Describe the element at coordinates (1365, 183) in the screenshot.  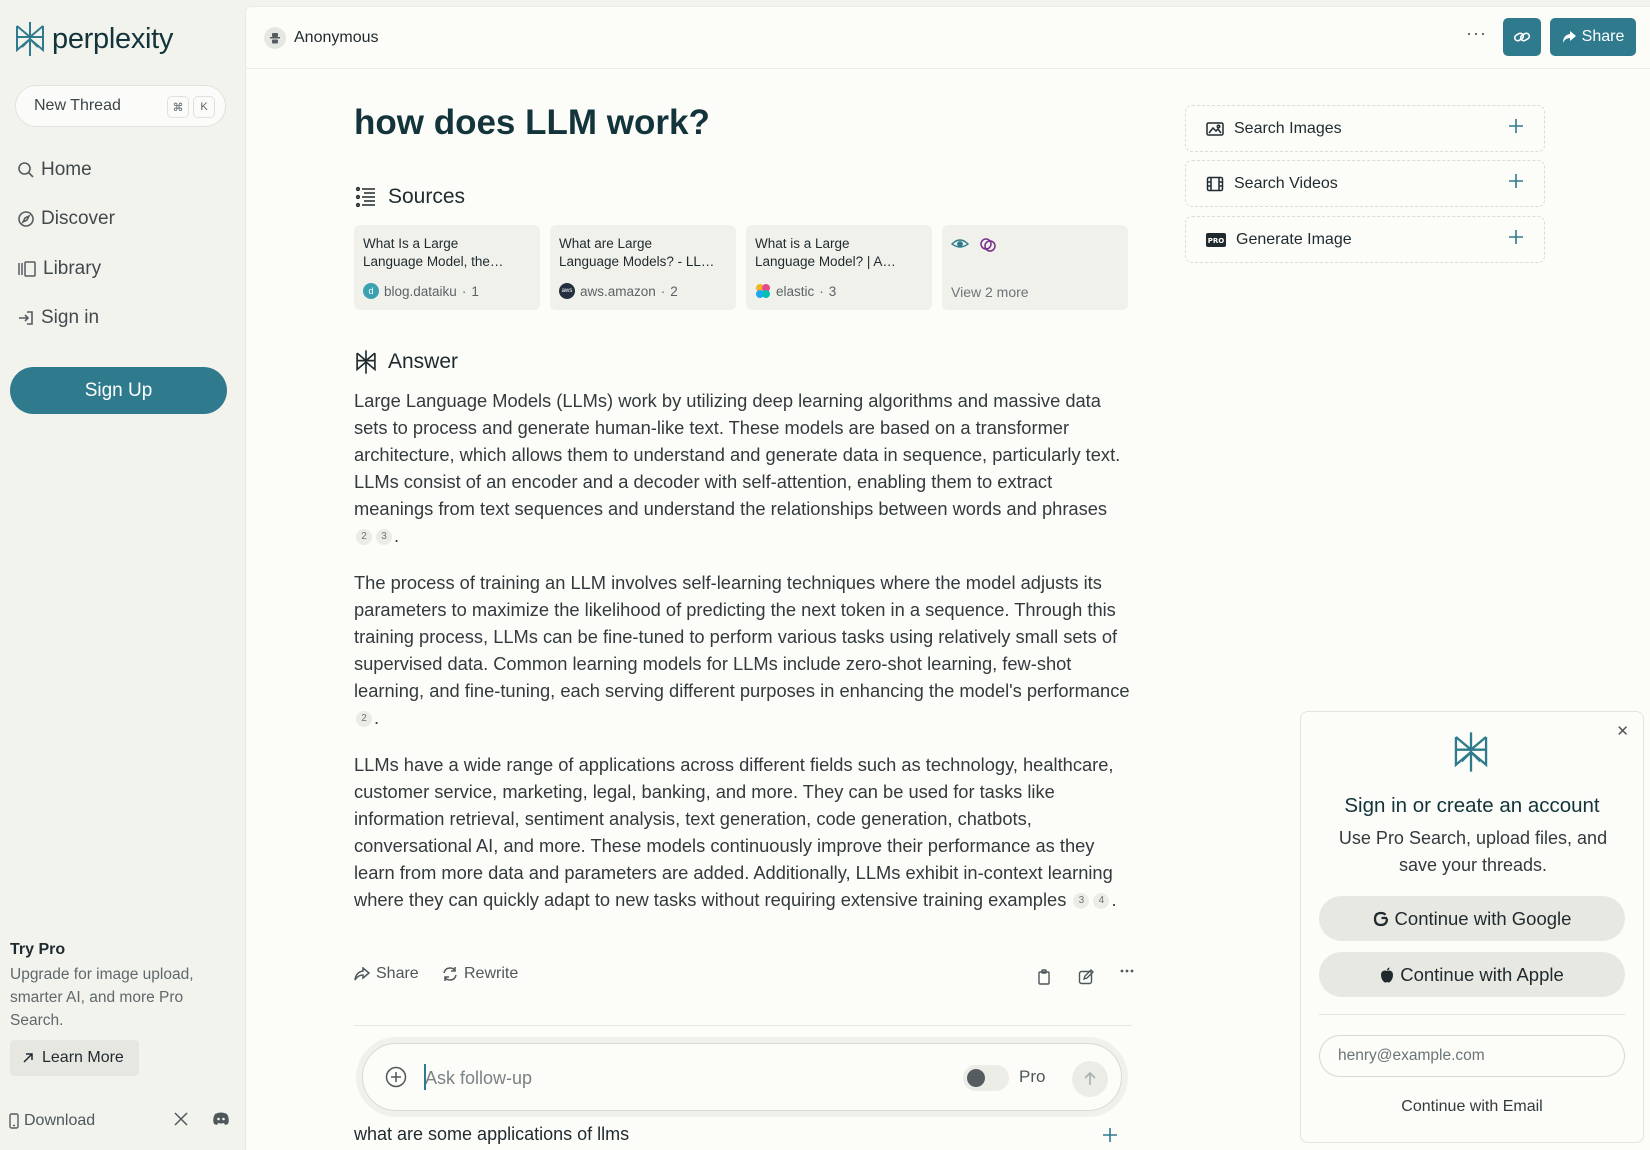
I see `search-videos-button: Search Videos` at that location.